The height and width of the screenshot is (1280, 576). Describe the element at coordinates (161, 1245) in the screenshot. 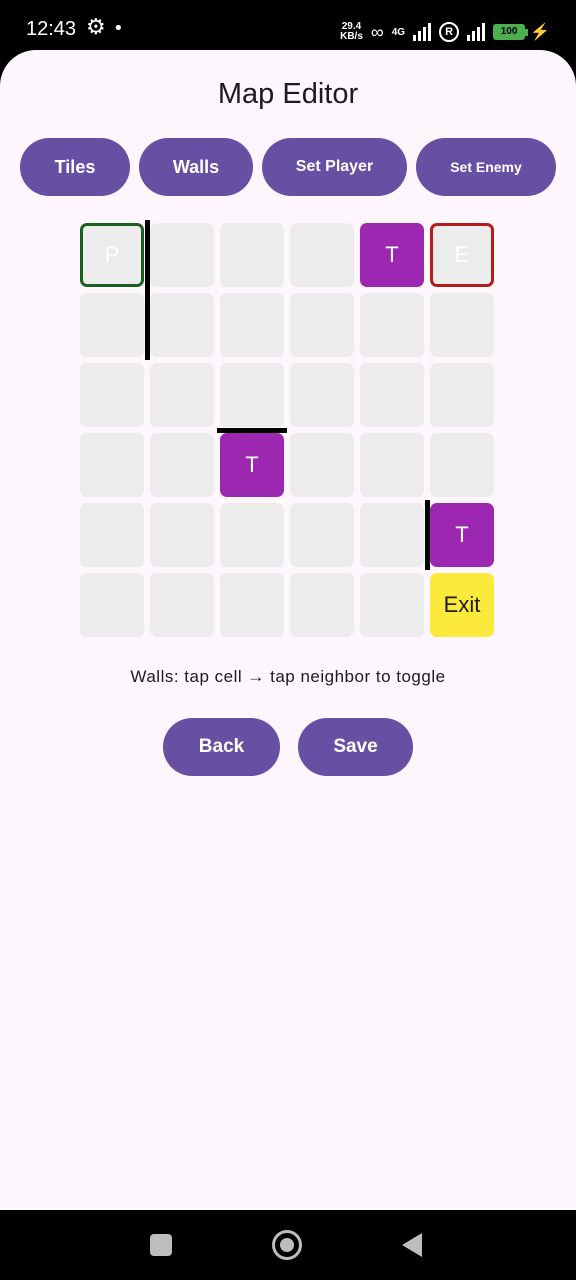

I see `recent-apps-icon` at that location.